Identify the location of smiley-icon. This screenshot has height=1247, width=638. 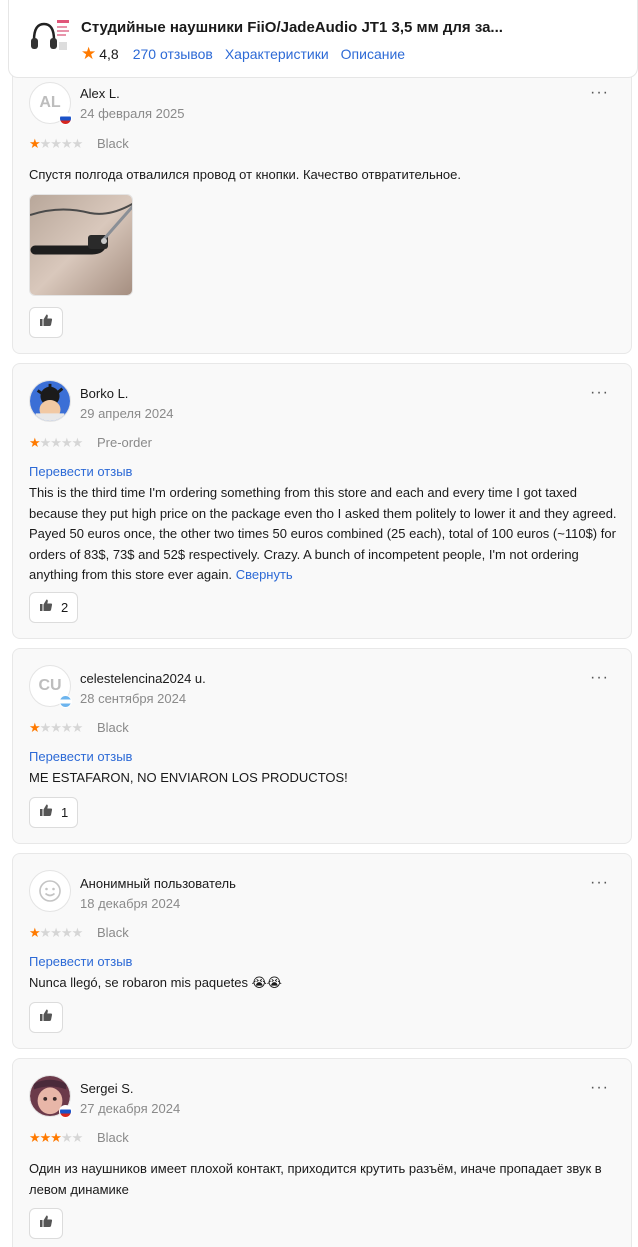
(50, 891).